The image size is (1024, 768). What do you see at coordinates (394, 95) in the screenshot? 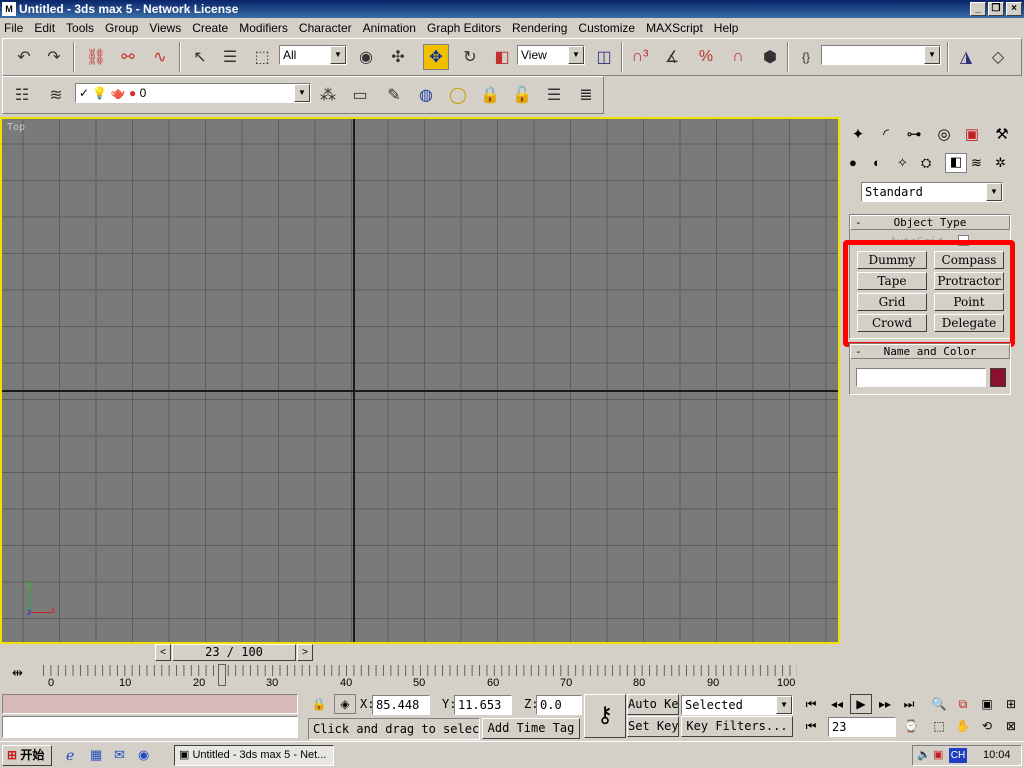
I see `select-layer-objects-icon: ✎` at bounding box center [394, 95].